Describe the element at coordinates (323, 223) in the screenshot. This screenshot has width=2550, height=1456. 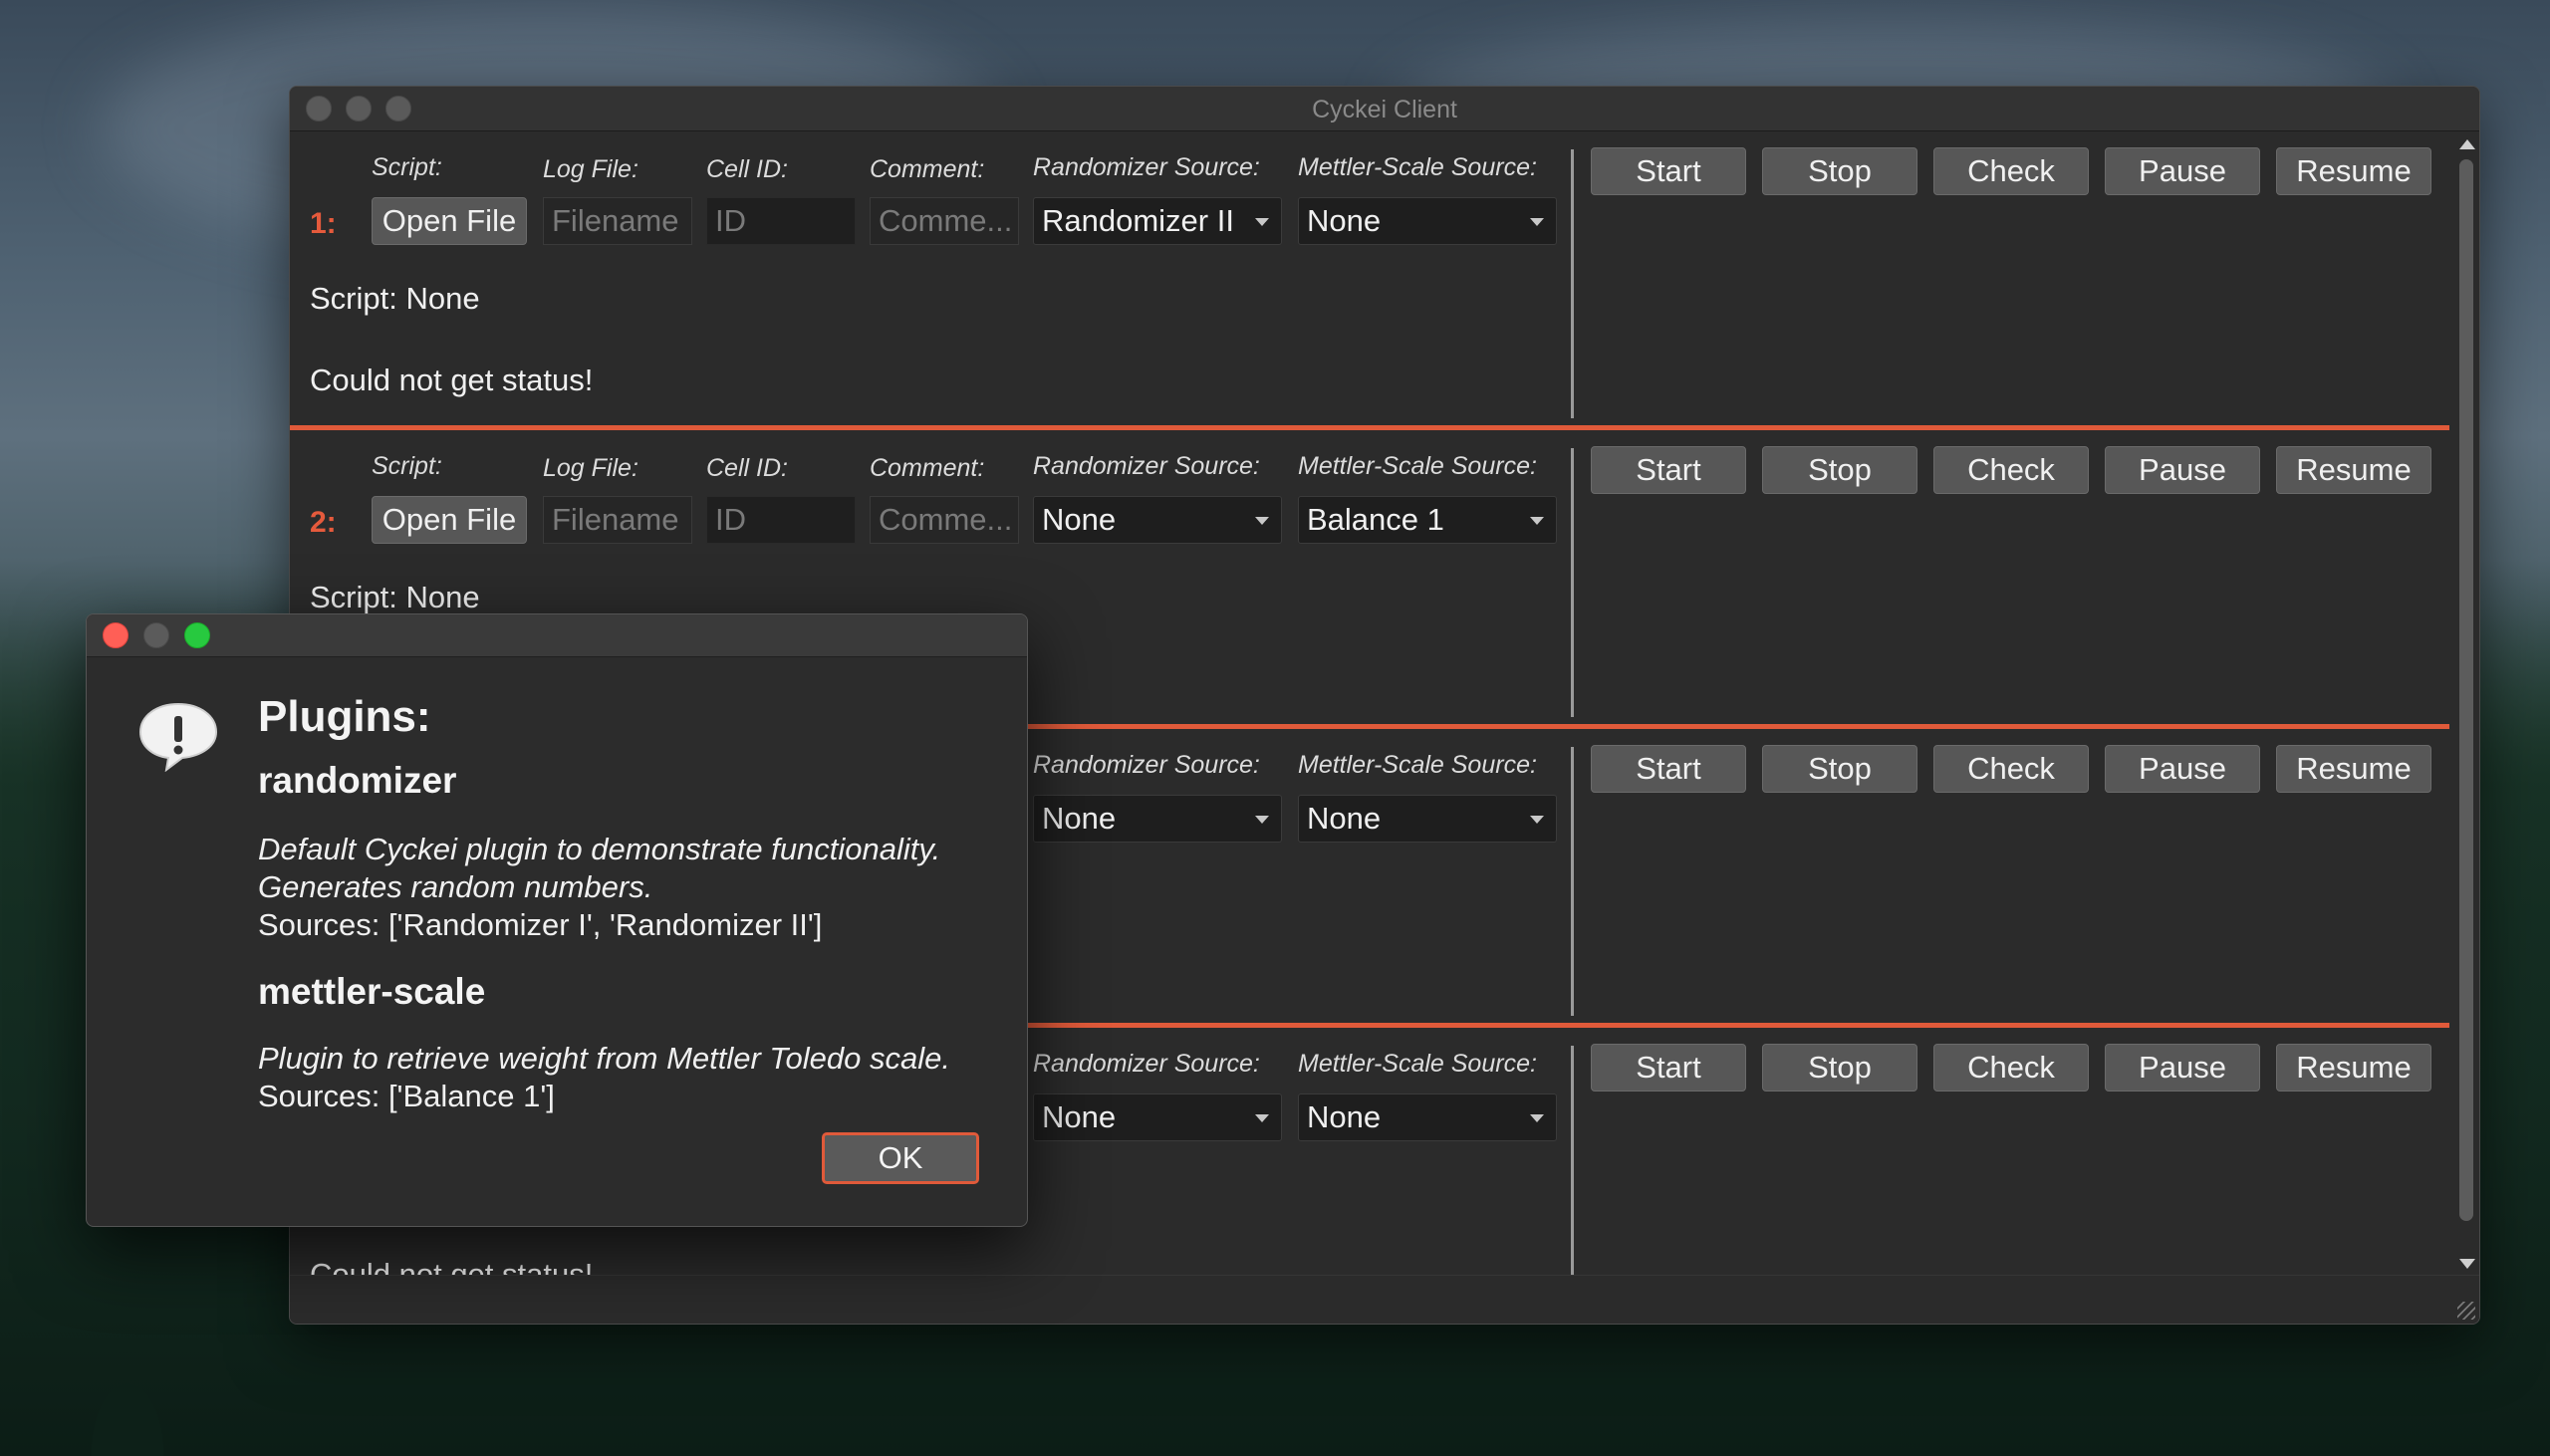
I see `channel-number: 1:` at that location.